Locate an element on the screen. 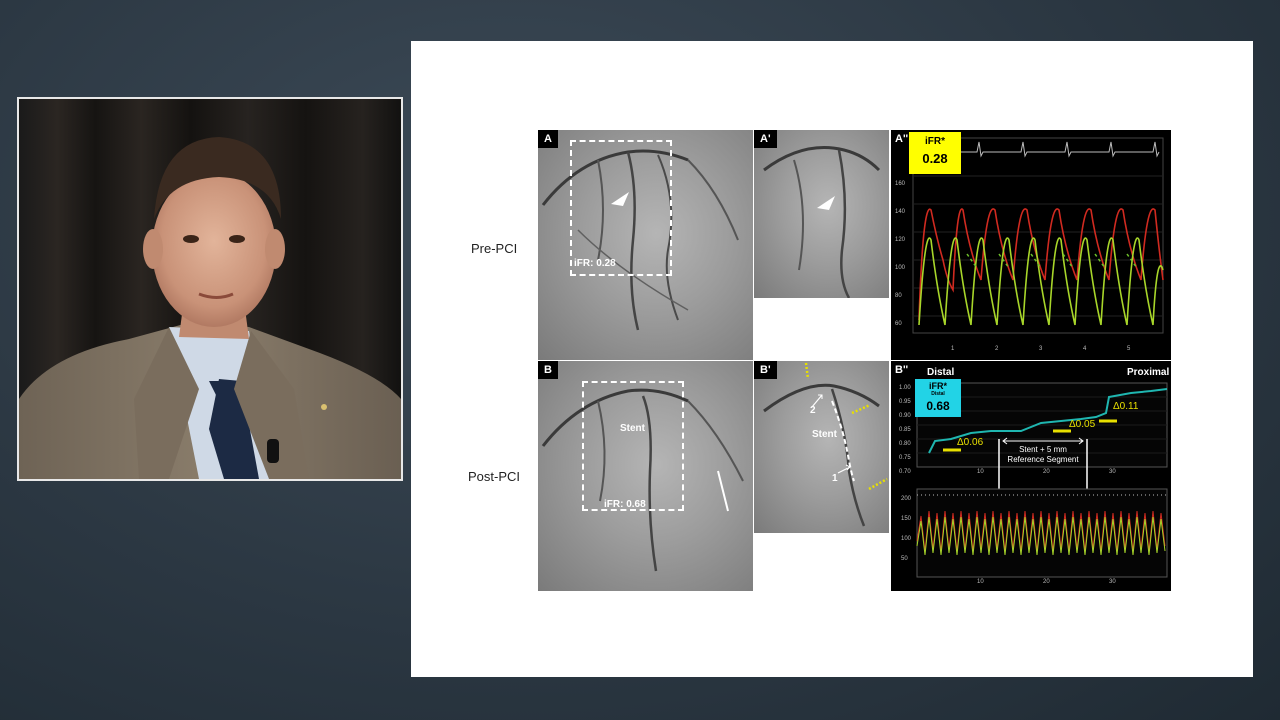 This screenshot has height=720, width=1280. lower-y-ticks: 200 150 100 50 is located at coordinates (906, 529).